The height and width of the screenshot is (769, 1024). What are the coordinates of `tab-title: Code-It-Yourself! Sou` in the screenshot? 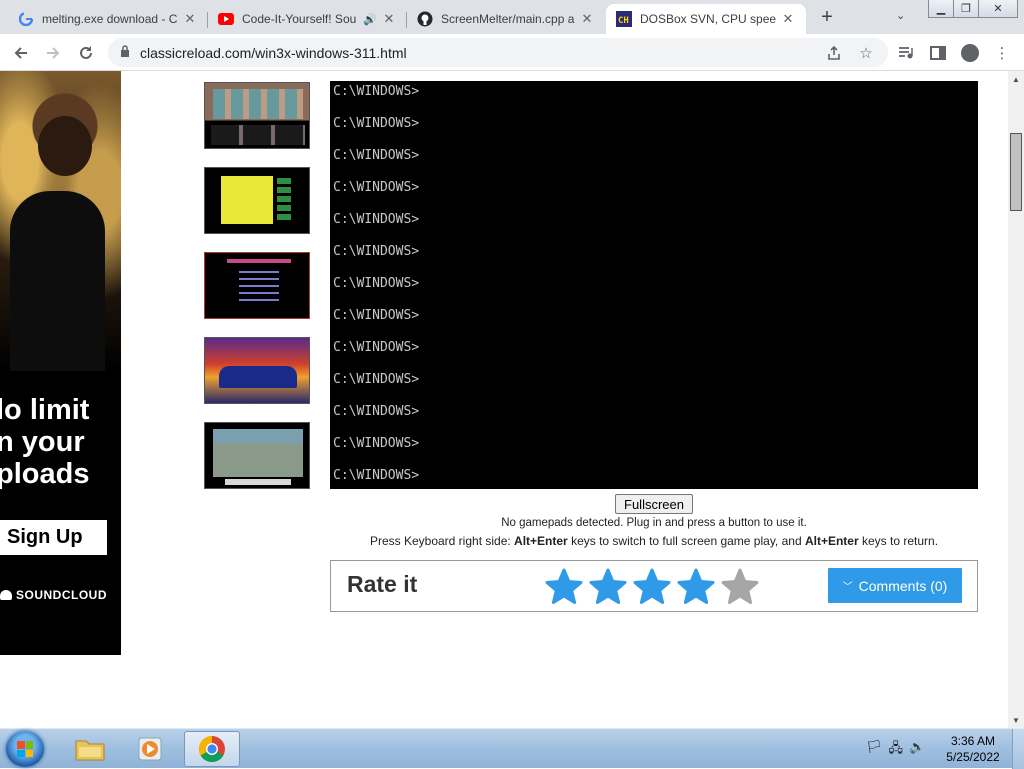 It's located at (299, 19).